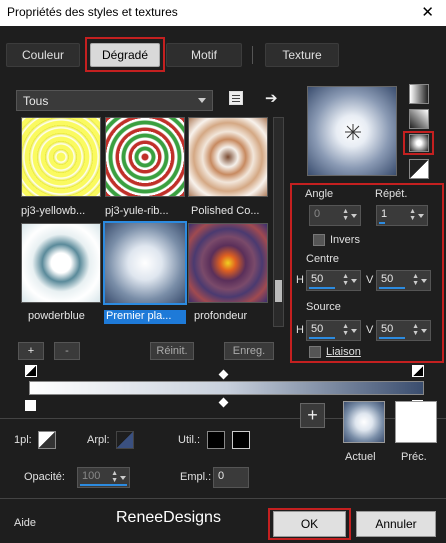 The height and width of the screenshot is (543, 446). I want to click on util-color-second-icon, so click(241, 440).